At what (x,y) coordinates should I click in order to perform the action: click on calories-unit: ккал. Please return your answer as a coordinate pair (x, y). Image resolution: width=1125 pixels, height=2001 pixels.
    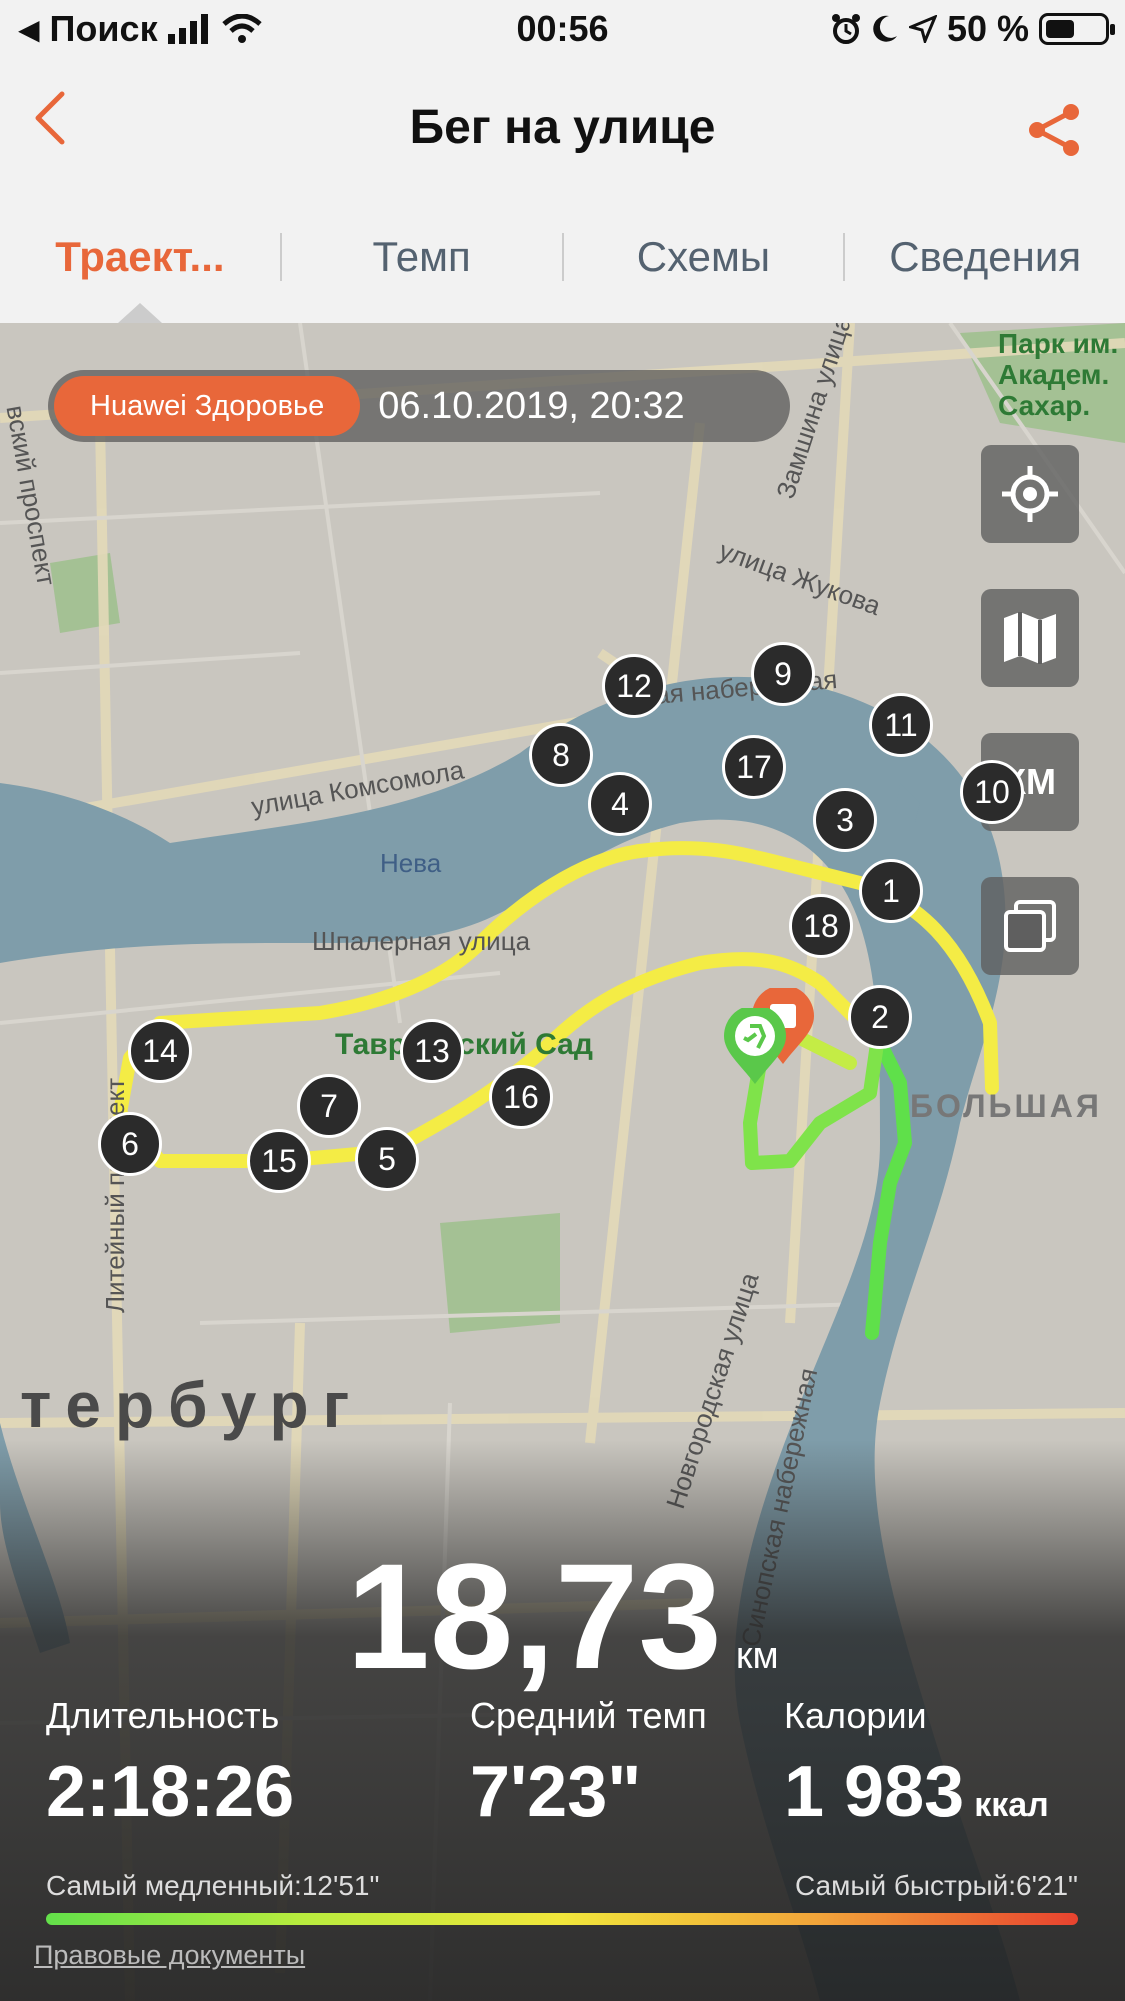
    Looking at the image, I should click on (1011, 1805).